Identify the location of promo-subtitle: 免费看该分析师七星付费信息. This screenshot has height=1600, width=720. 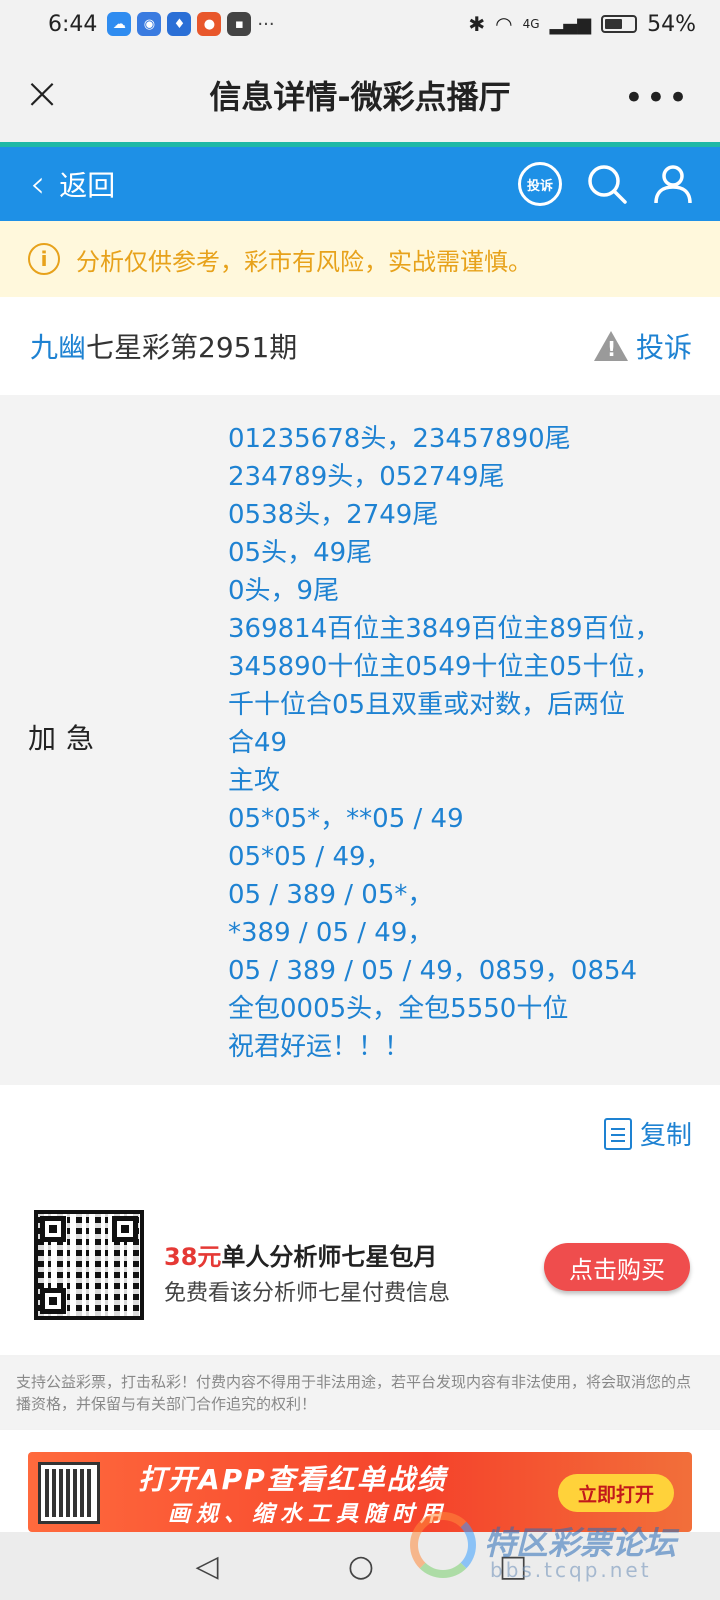
(307, 1293).